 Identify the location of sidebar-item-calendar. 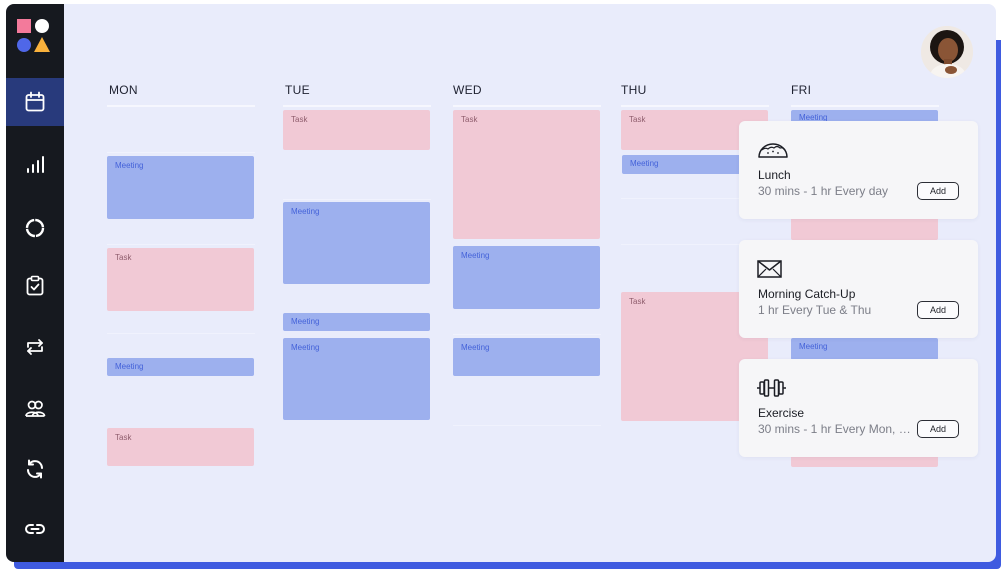
(35, 102).